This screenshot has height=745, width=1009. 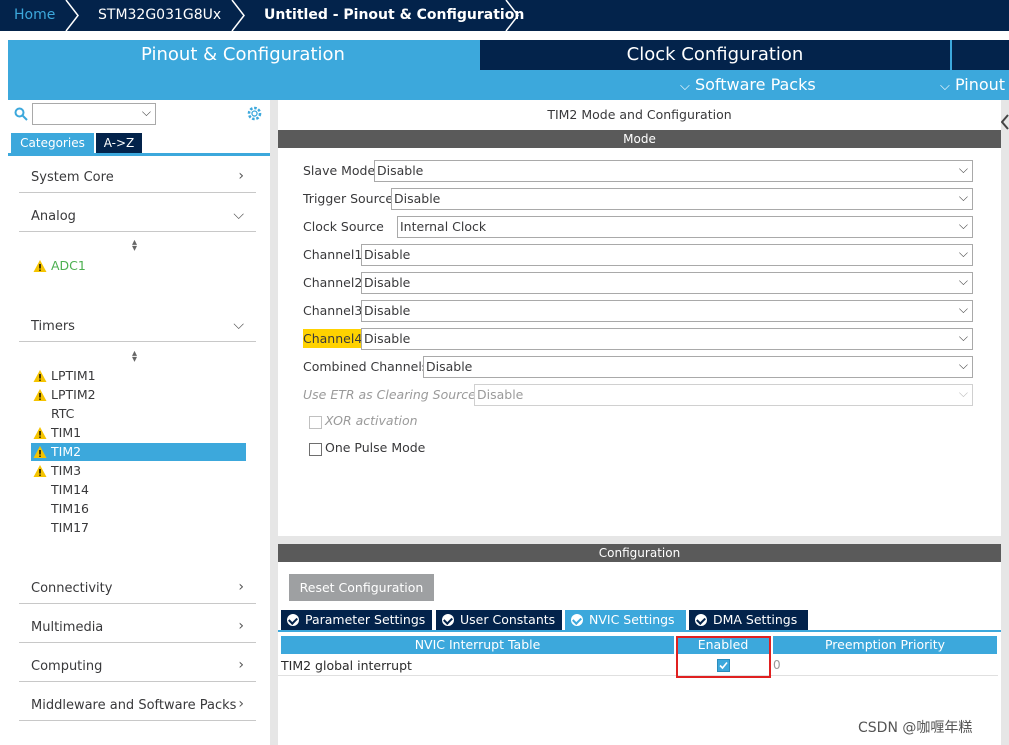 I want to click on category-label: Middleware and Software Packs, so click(x=134, y=705).